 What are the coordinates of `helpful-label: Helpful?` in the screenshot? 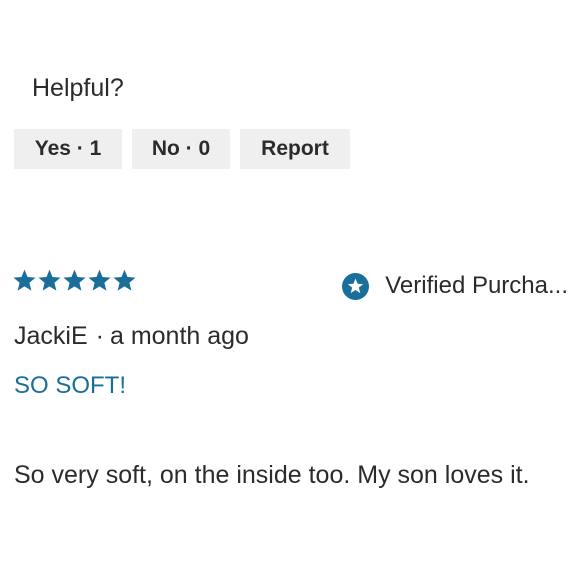 It's located at (78, 88).